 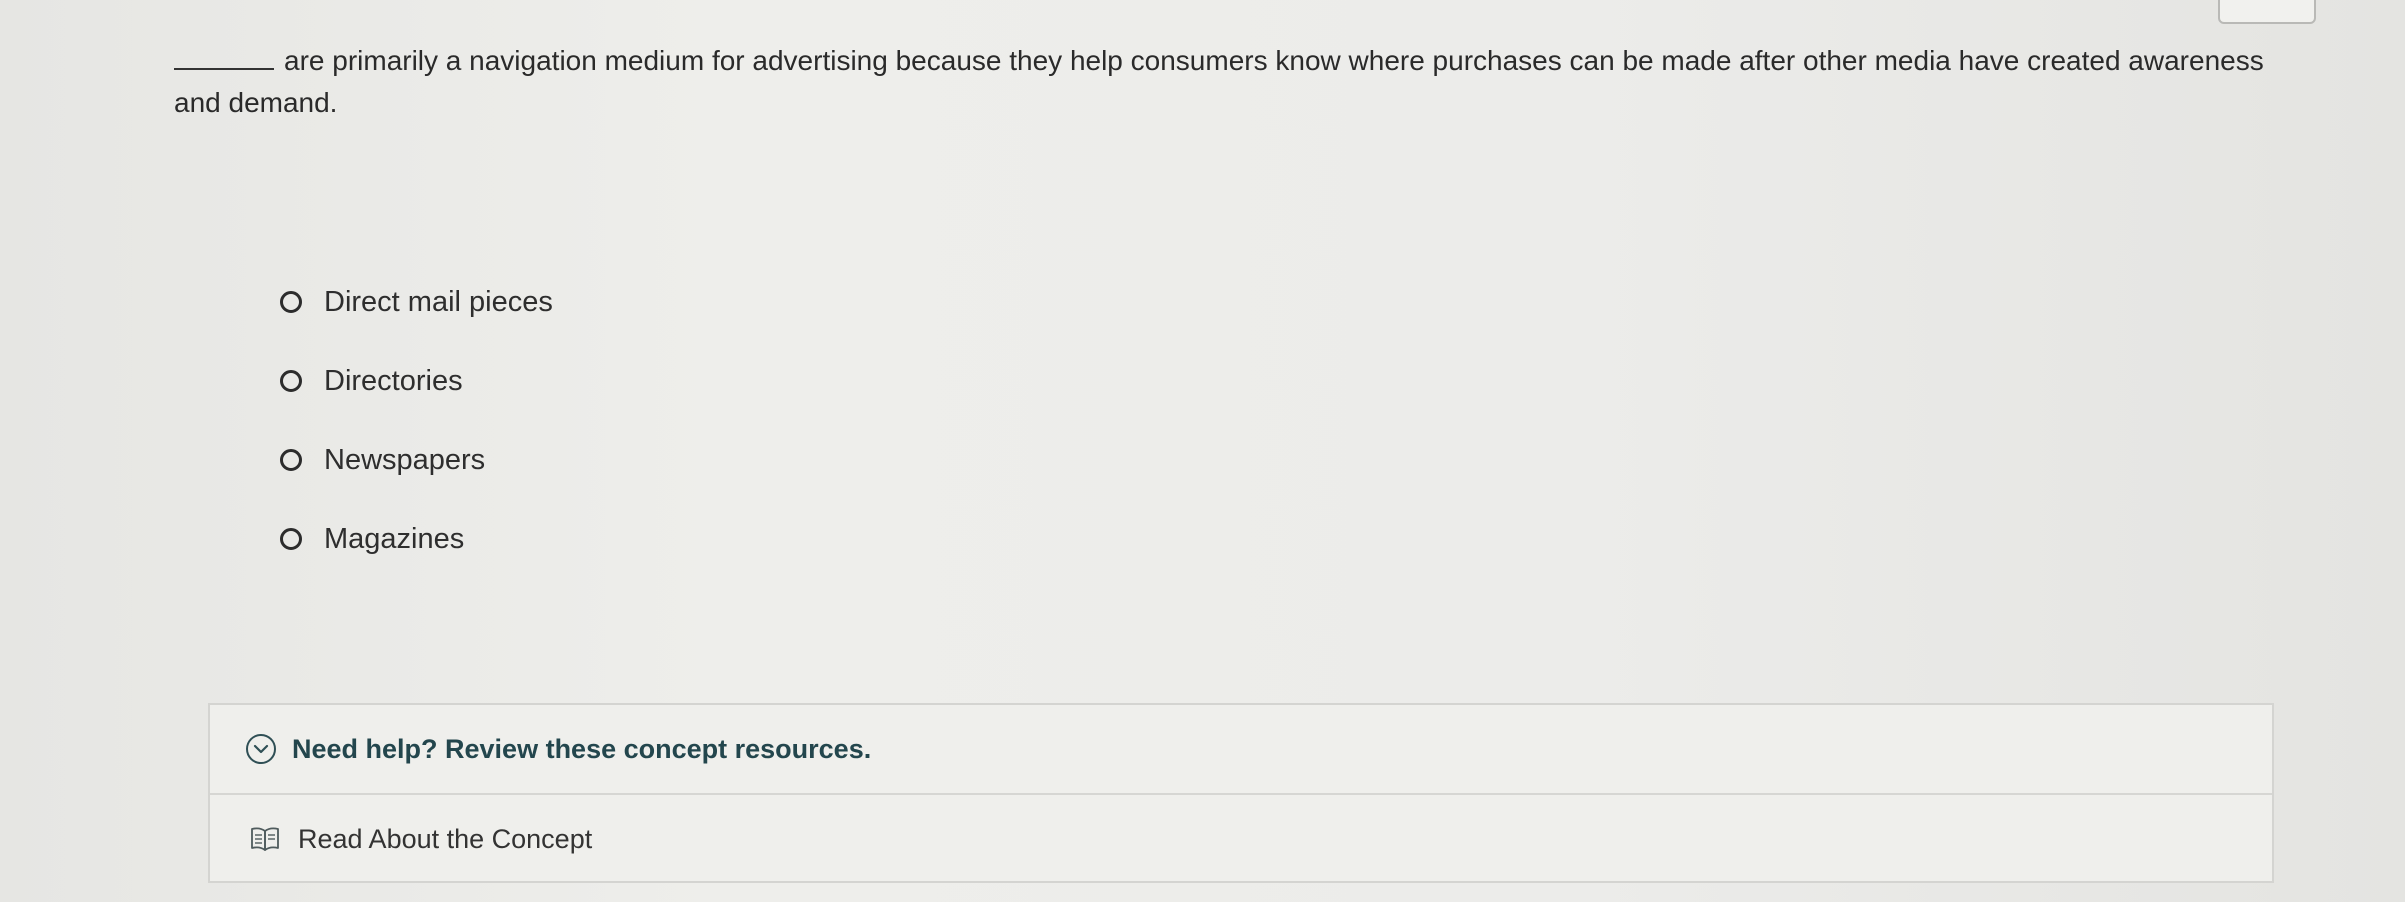 I want to click on option-direct-mail-pieces: Direct mail pieces, so click(x=416, y=302).